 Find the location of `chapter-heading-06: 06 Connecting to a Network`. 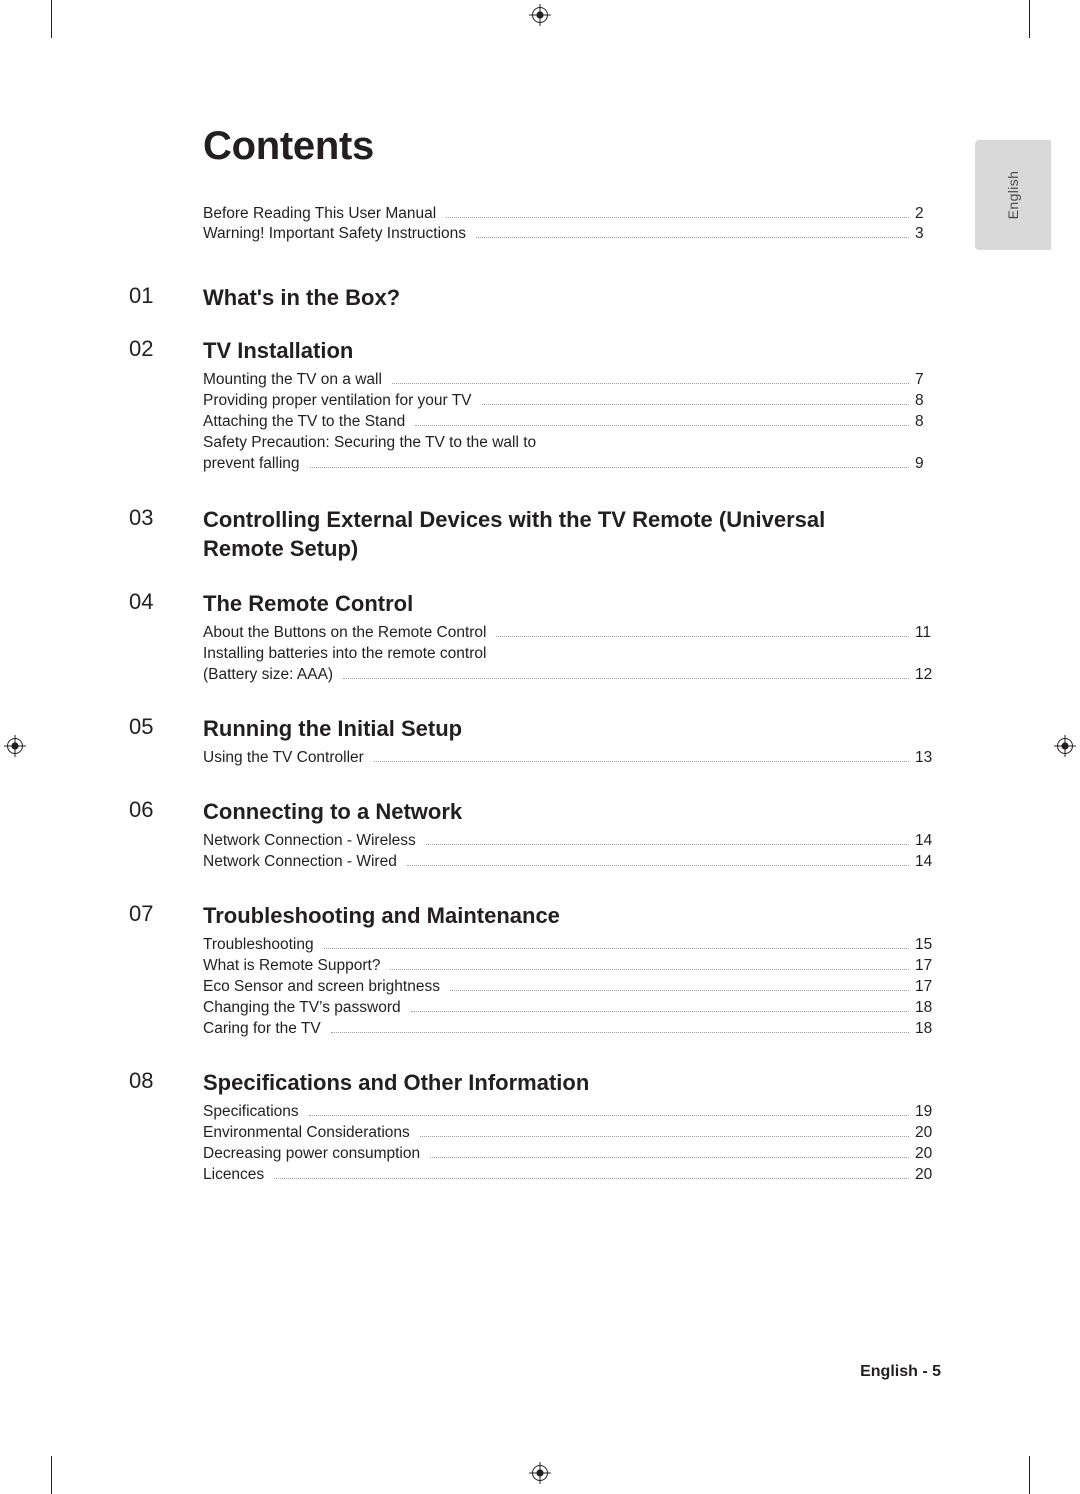

chapter-heading-06: 06 Connecting to a Network is located at coordinates (535, 811).